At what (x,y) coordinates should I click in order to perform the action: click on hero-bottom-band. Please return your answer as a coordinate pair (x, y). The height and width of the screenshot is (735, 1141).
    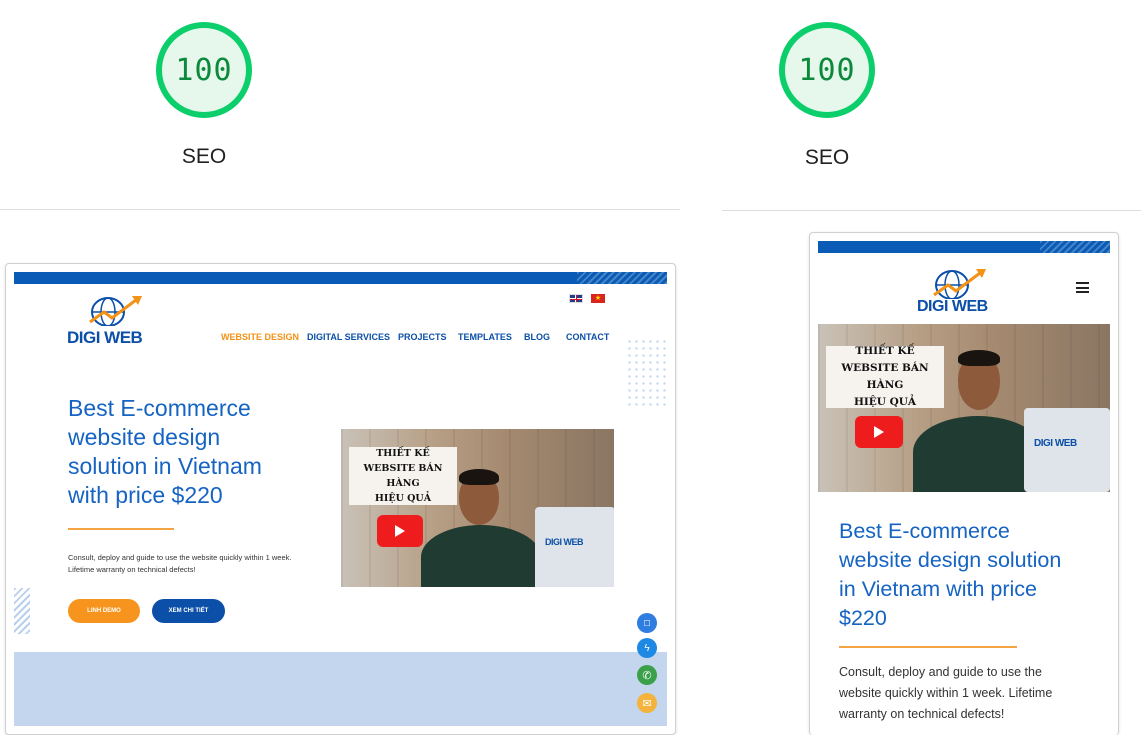
    Looking at the image, I should click on (340, 689).